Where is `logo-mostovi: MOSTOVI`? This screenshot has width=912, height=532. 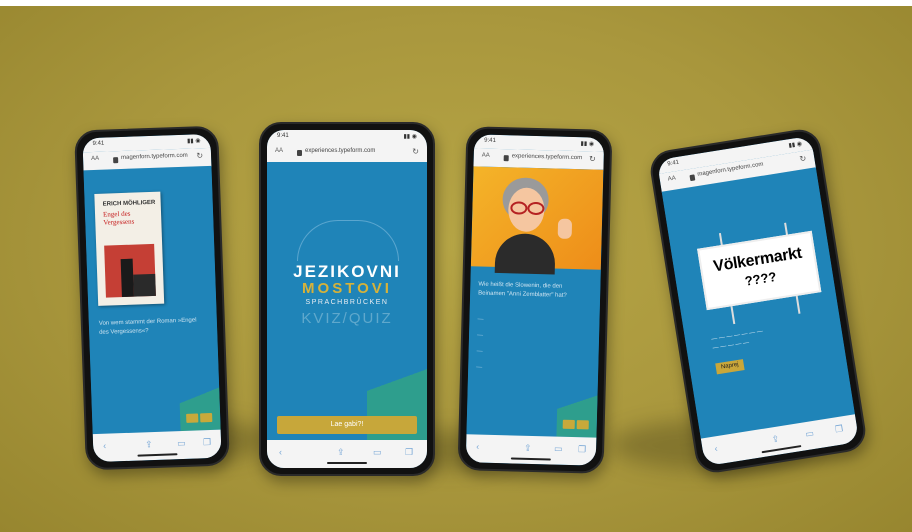 logo-mostovi: MOSTOVI is located at coordinates (347, 288).